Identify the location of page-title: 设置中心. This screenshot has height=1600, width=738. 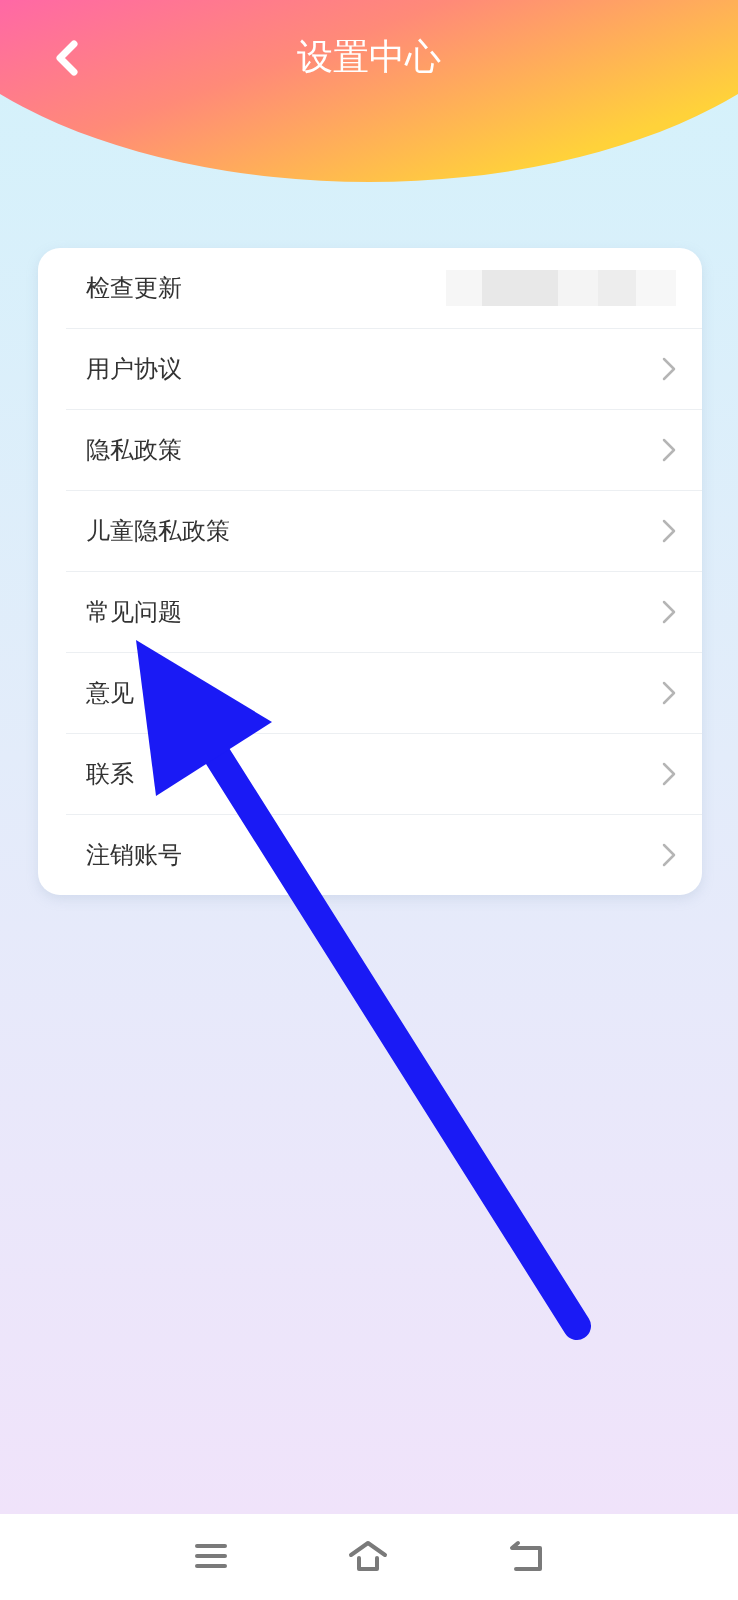
(369, 57).